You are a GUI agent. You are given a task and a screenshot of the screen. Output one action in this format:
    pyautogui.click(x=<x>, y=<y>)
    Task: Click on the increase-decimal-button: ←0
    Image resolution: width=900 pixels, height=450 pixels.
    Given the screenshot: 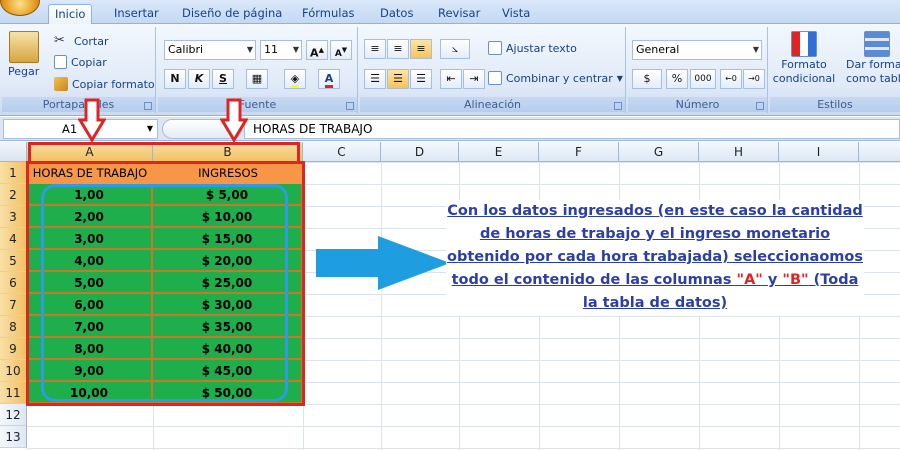 What is the action you would take?
    pyautogui.click(x=731, y=79)
    